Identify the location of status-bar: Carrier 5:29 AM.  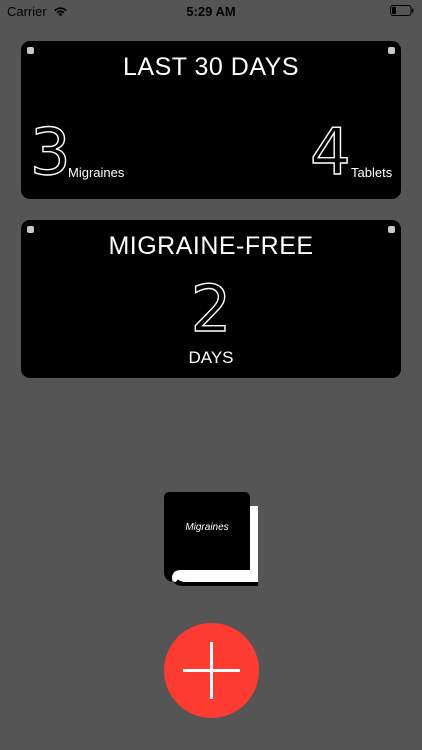
(211, 11).